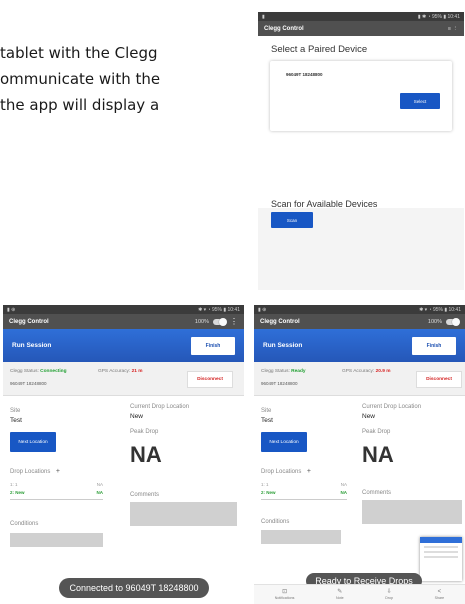 The width and height of the screenshot is (465, 604). What do you see at coordinates (123, 321) in the screenshot?
I see `app-bar: Clegg Control 100% ⋮` at bounding box center [123, 321].